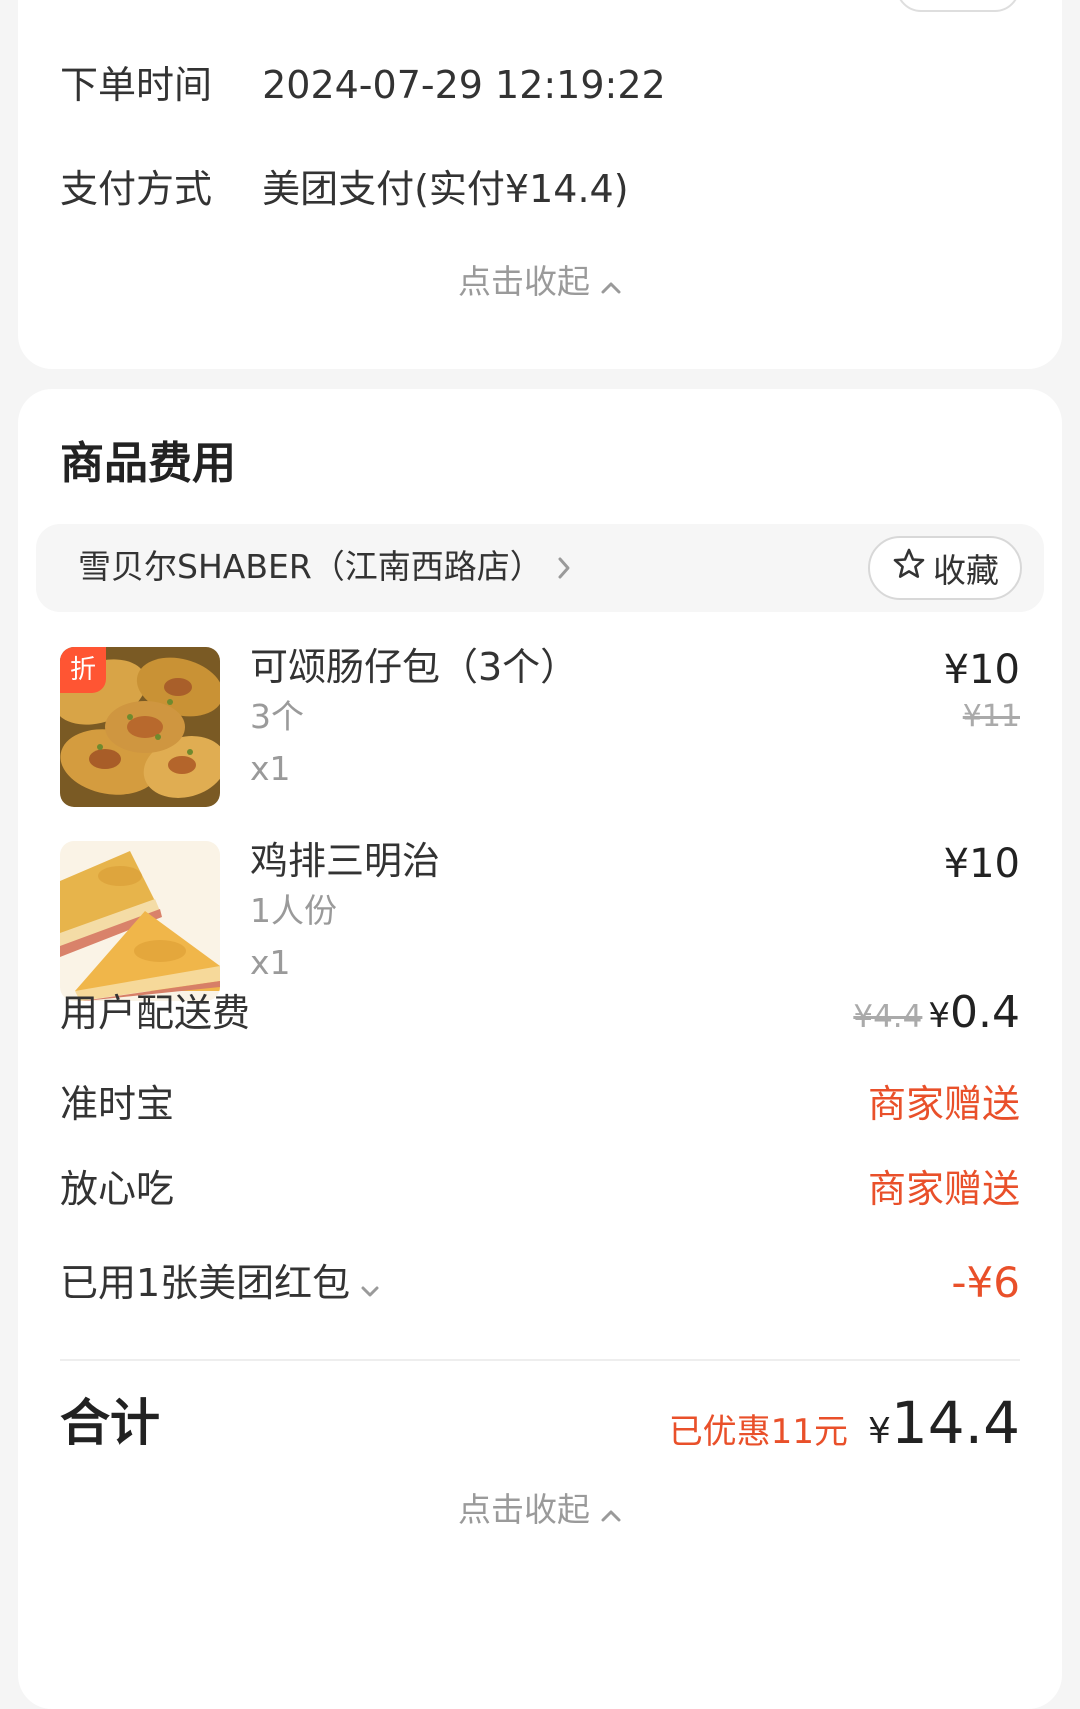  What do you see at coordinates (758, 1432) in the screenshot?
I see `total-saved: 已优惠11元` at bounding box center [758, 1432].